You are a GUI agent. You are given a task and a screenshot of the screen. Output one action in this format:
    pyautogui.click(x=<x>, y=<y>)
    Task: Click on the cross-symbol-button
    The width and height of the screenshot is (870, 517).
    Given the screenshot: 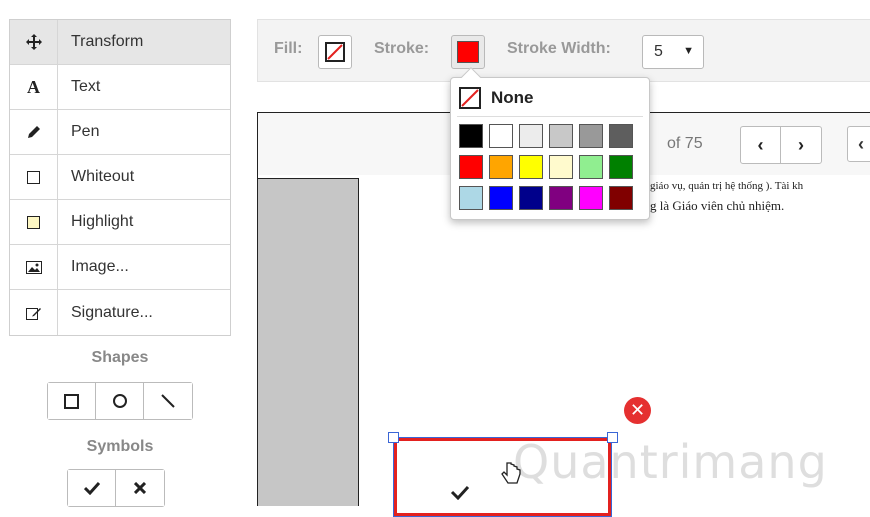 What is the action you would take?
    pyautogui.click(x=140, y=488)
    